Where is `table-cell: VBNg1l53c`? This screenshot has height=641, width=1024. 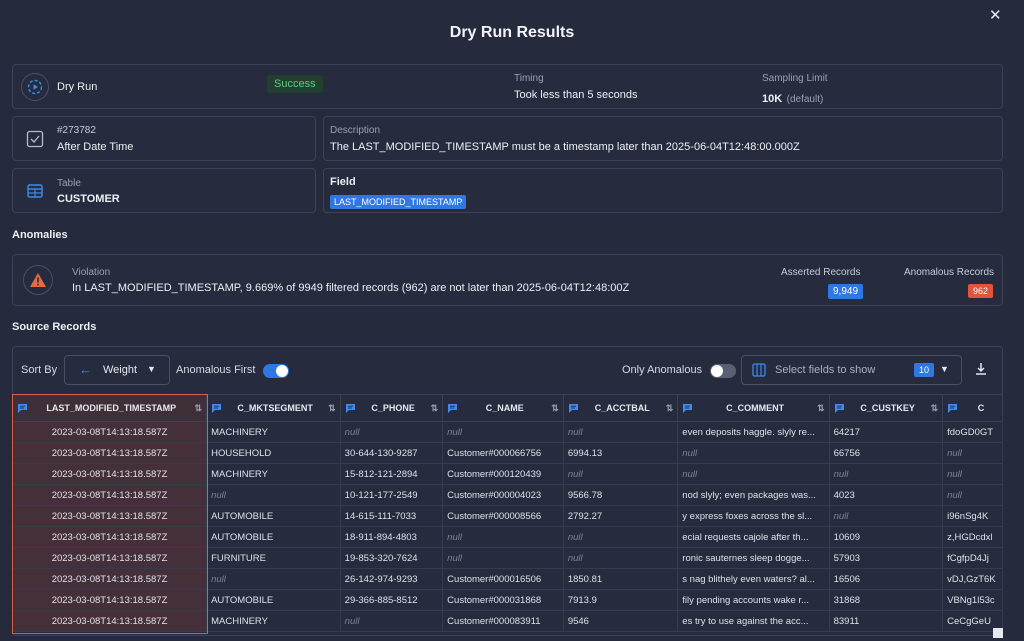 table-cell: VBNg1l53c is located at coordinates (972, 600).